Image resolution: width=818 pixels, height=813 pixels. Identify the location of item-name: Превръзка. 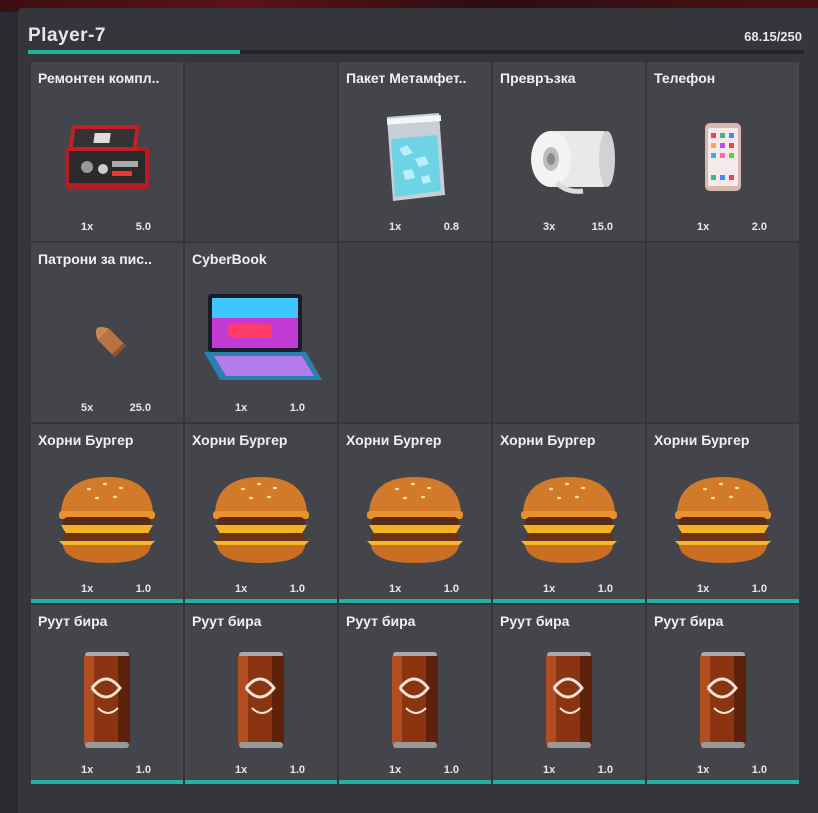
(538, 78).